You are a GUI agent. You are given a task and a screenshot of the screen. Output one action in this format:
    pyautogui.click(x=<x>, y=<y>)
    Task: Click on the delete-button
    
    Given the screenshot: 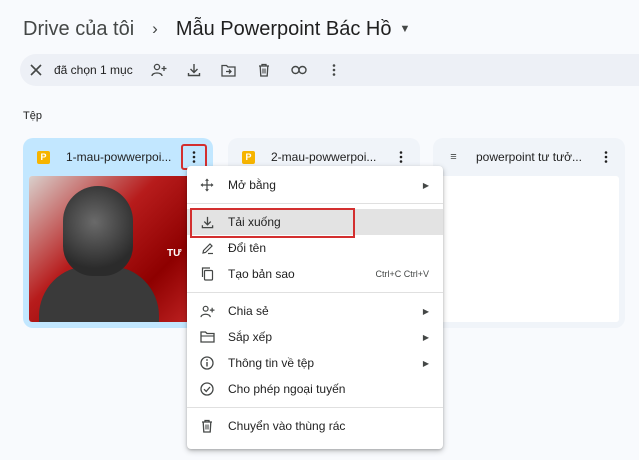 What is the action you would take?
    pyautogui.click(x=264, y=70)
    